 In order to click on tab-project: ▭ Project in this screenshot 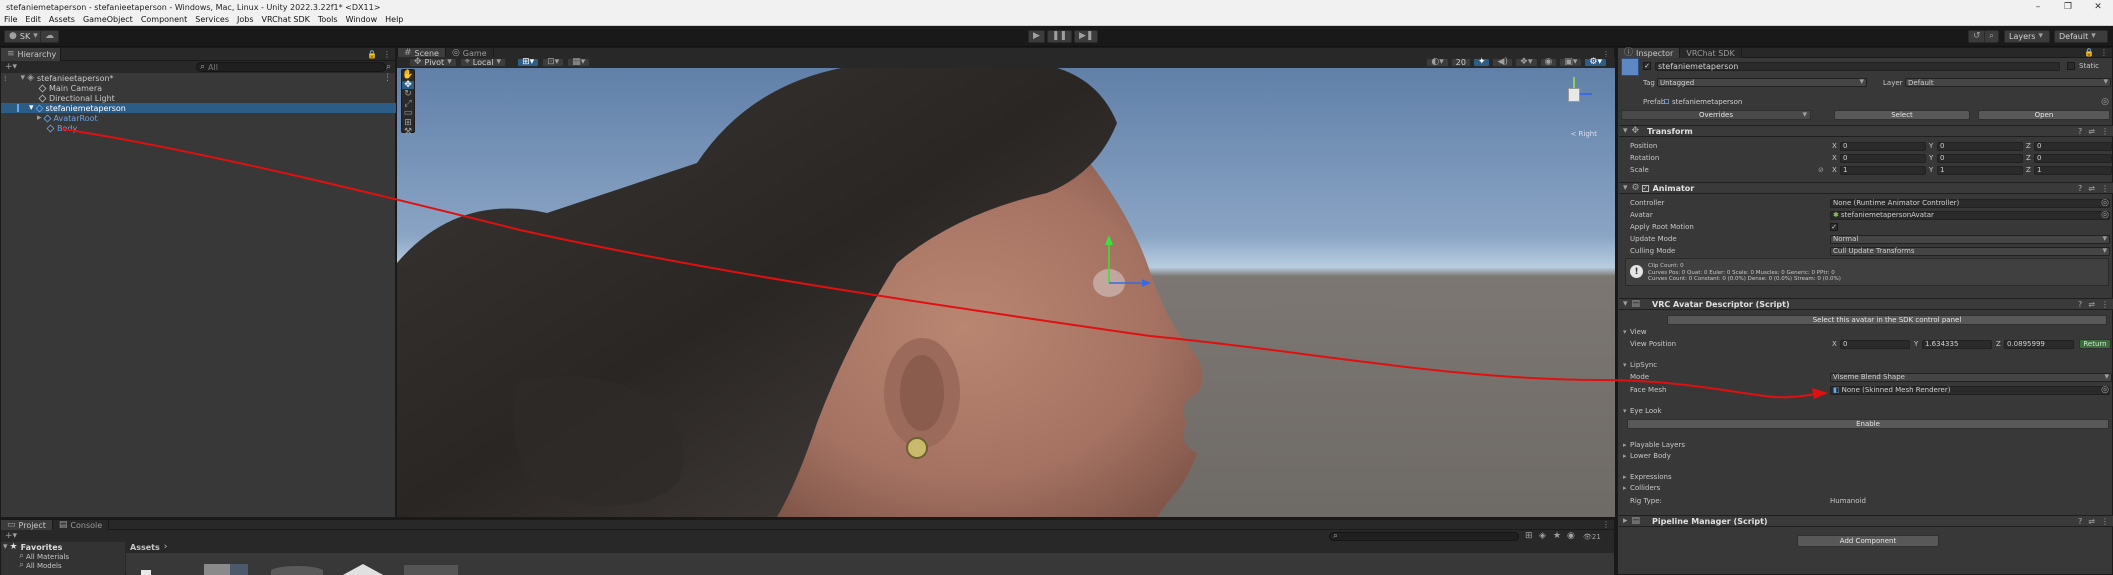, I will do `click(27, 525)`.